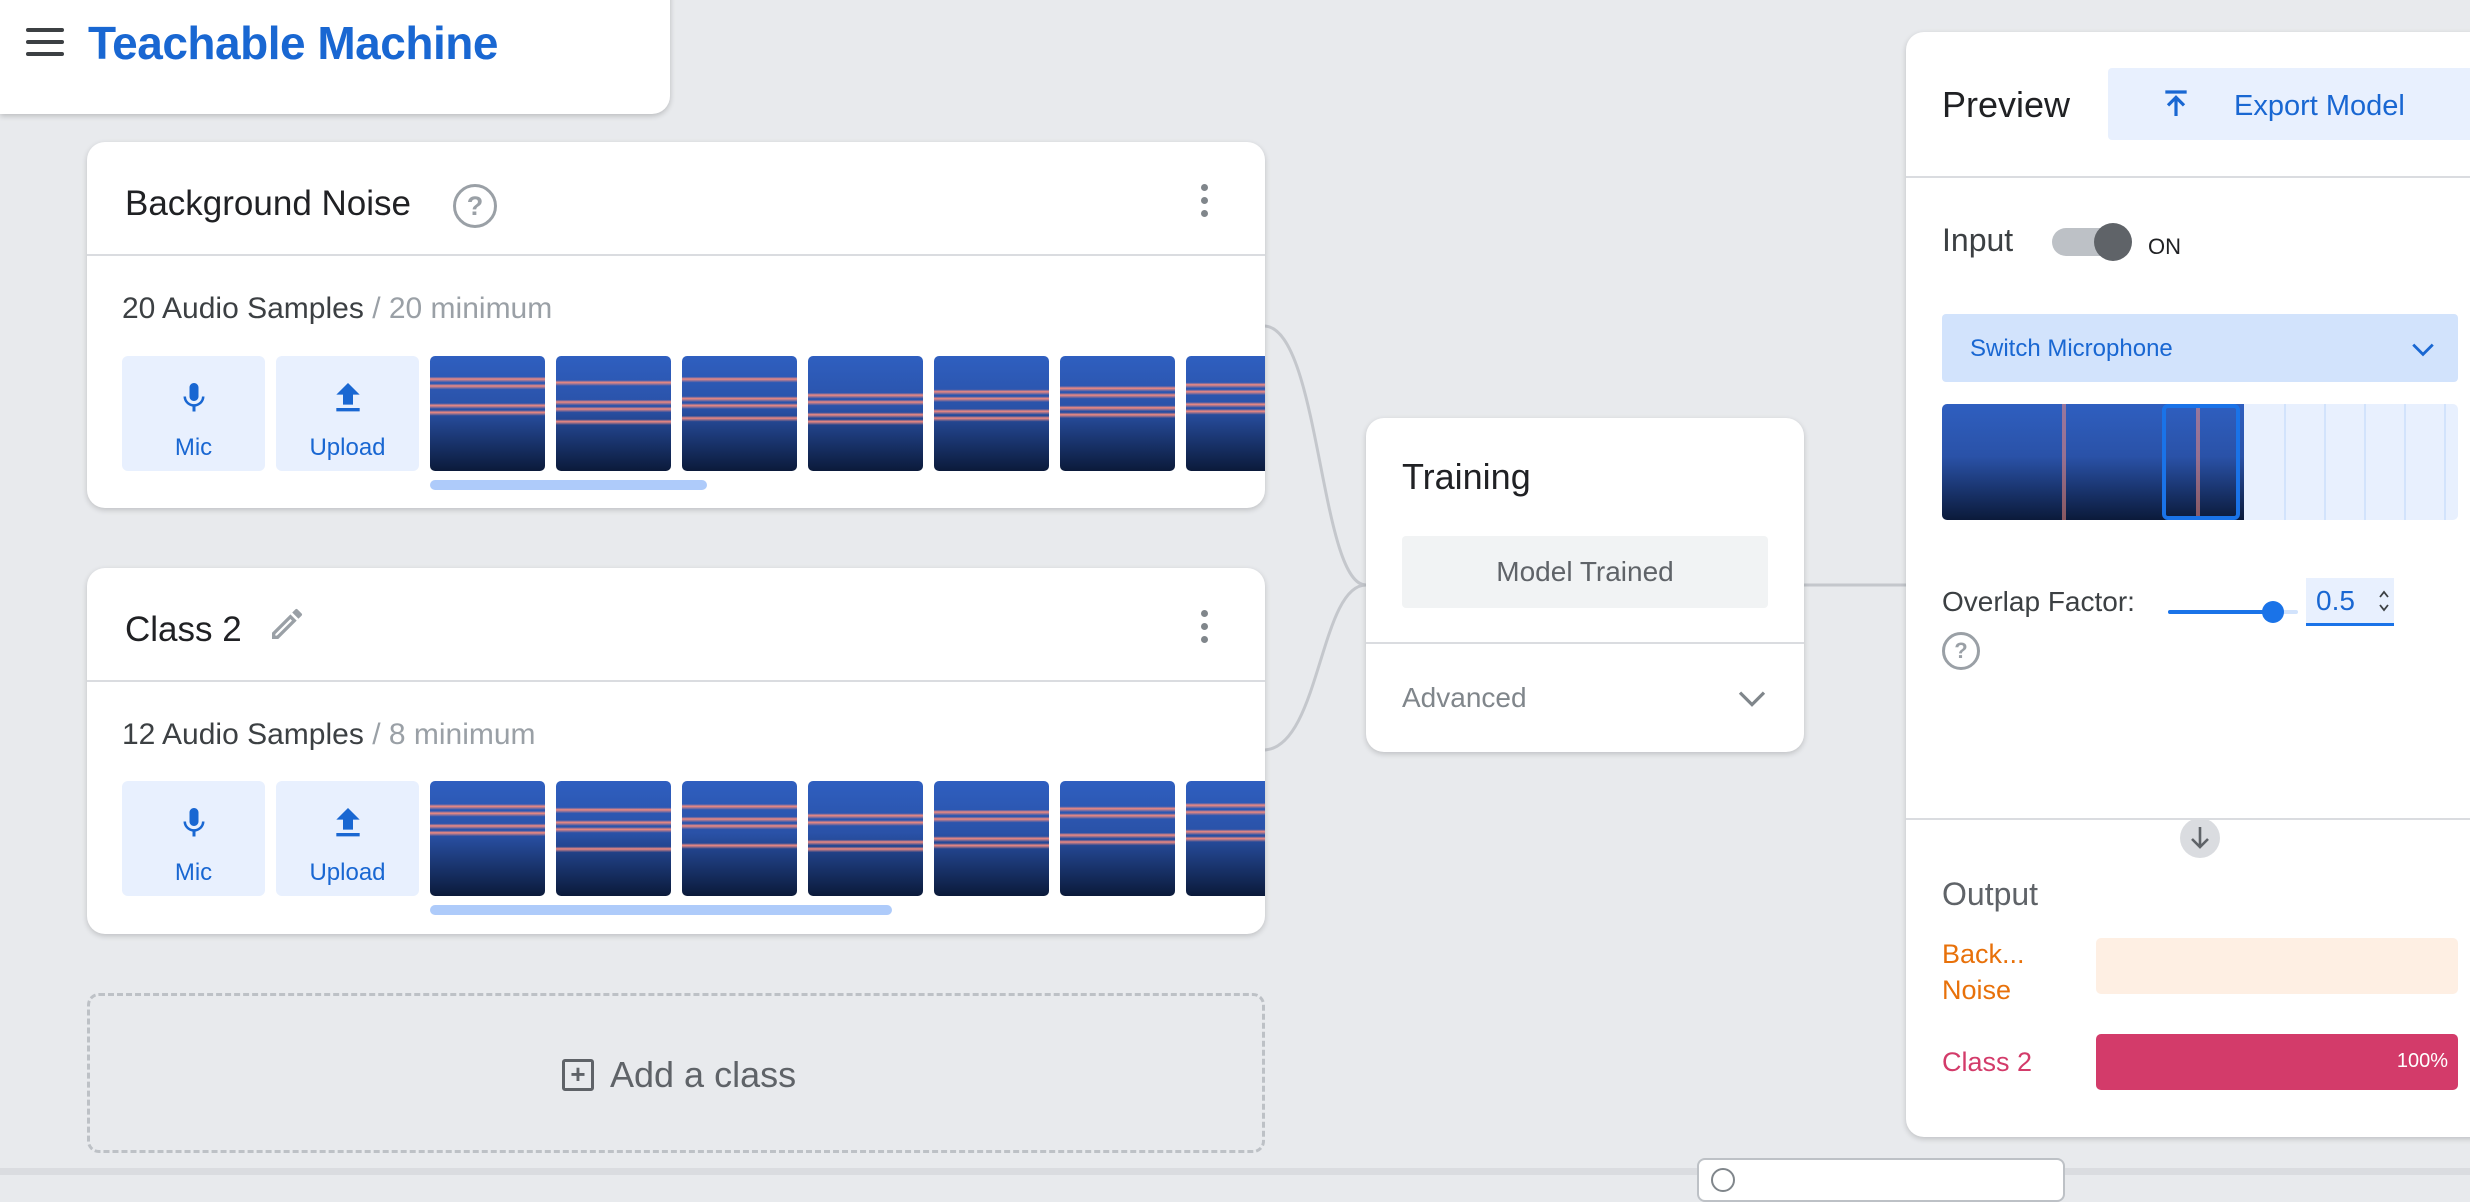 This screenshot has width=2470, height=1202. I want to click on overlap-factor-label: Overlap Factor:, so click(2038, 601).